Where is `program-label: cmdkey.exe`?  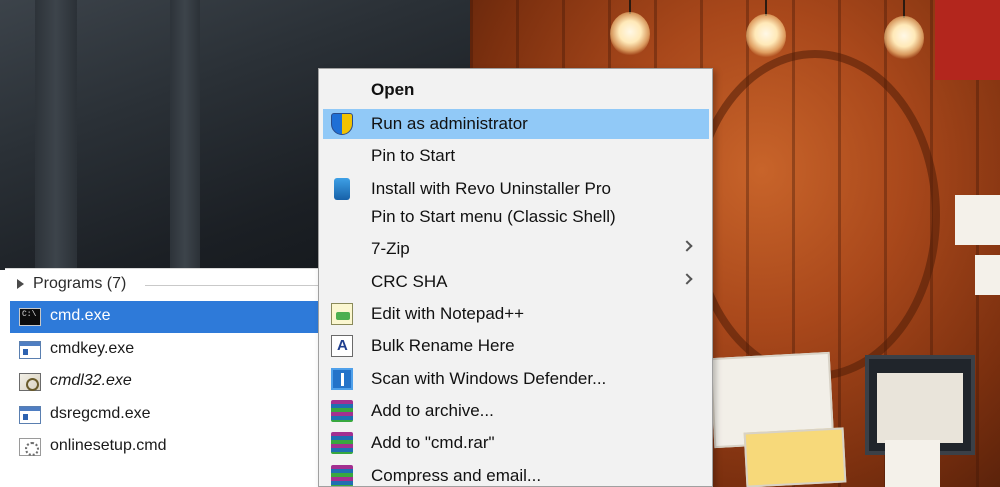
program-label: cmdkey.exe is located at coordinates (92, 348).